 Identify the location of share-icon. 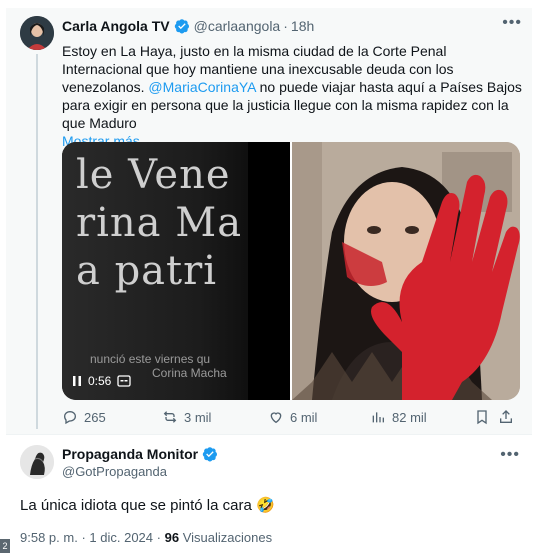
(506, 416).